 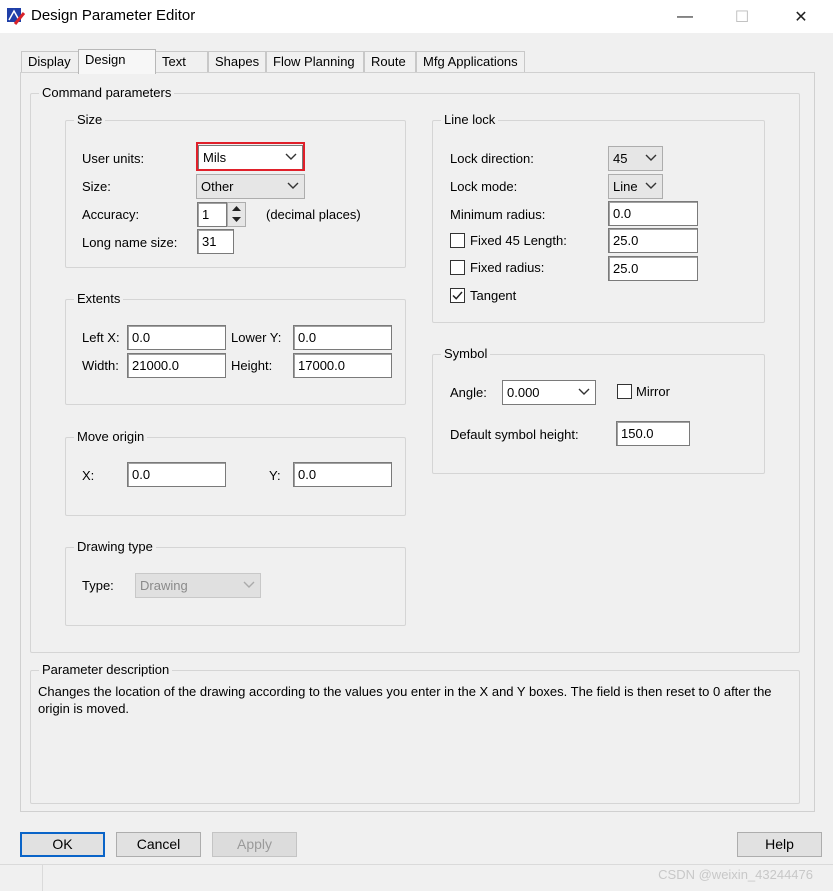 I want to click on minimize-button: —, so click(x=685, y=16).